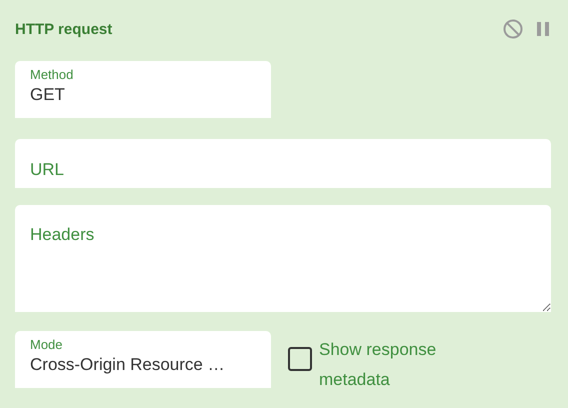 This screenshot has width=568, height=408. Describe the element at coordinates (283, 163) in the screenshot. I see `url-field: URL` at that location.